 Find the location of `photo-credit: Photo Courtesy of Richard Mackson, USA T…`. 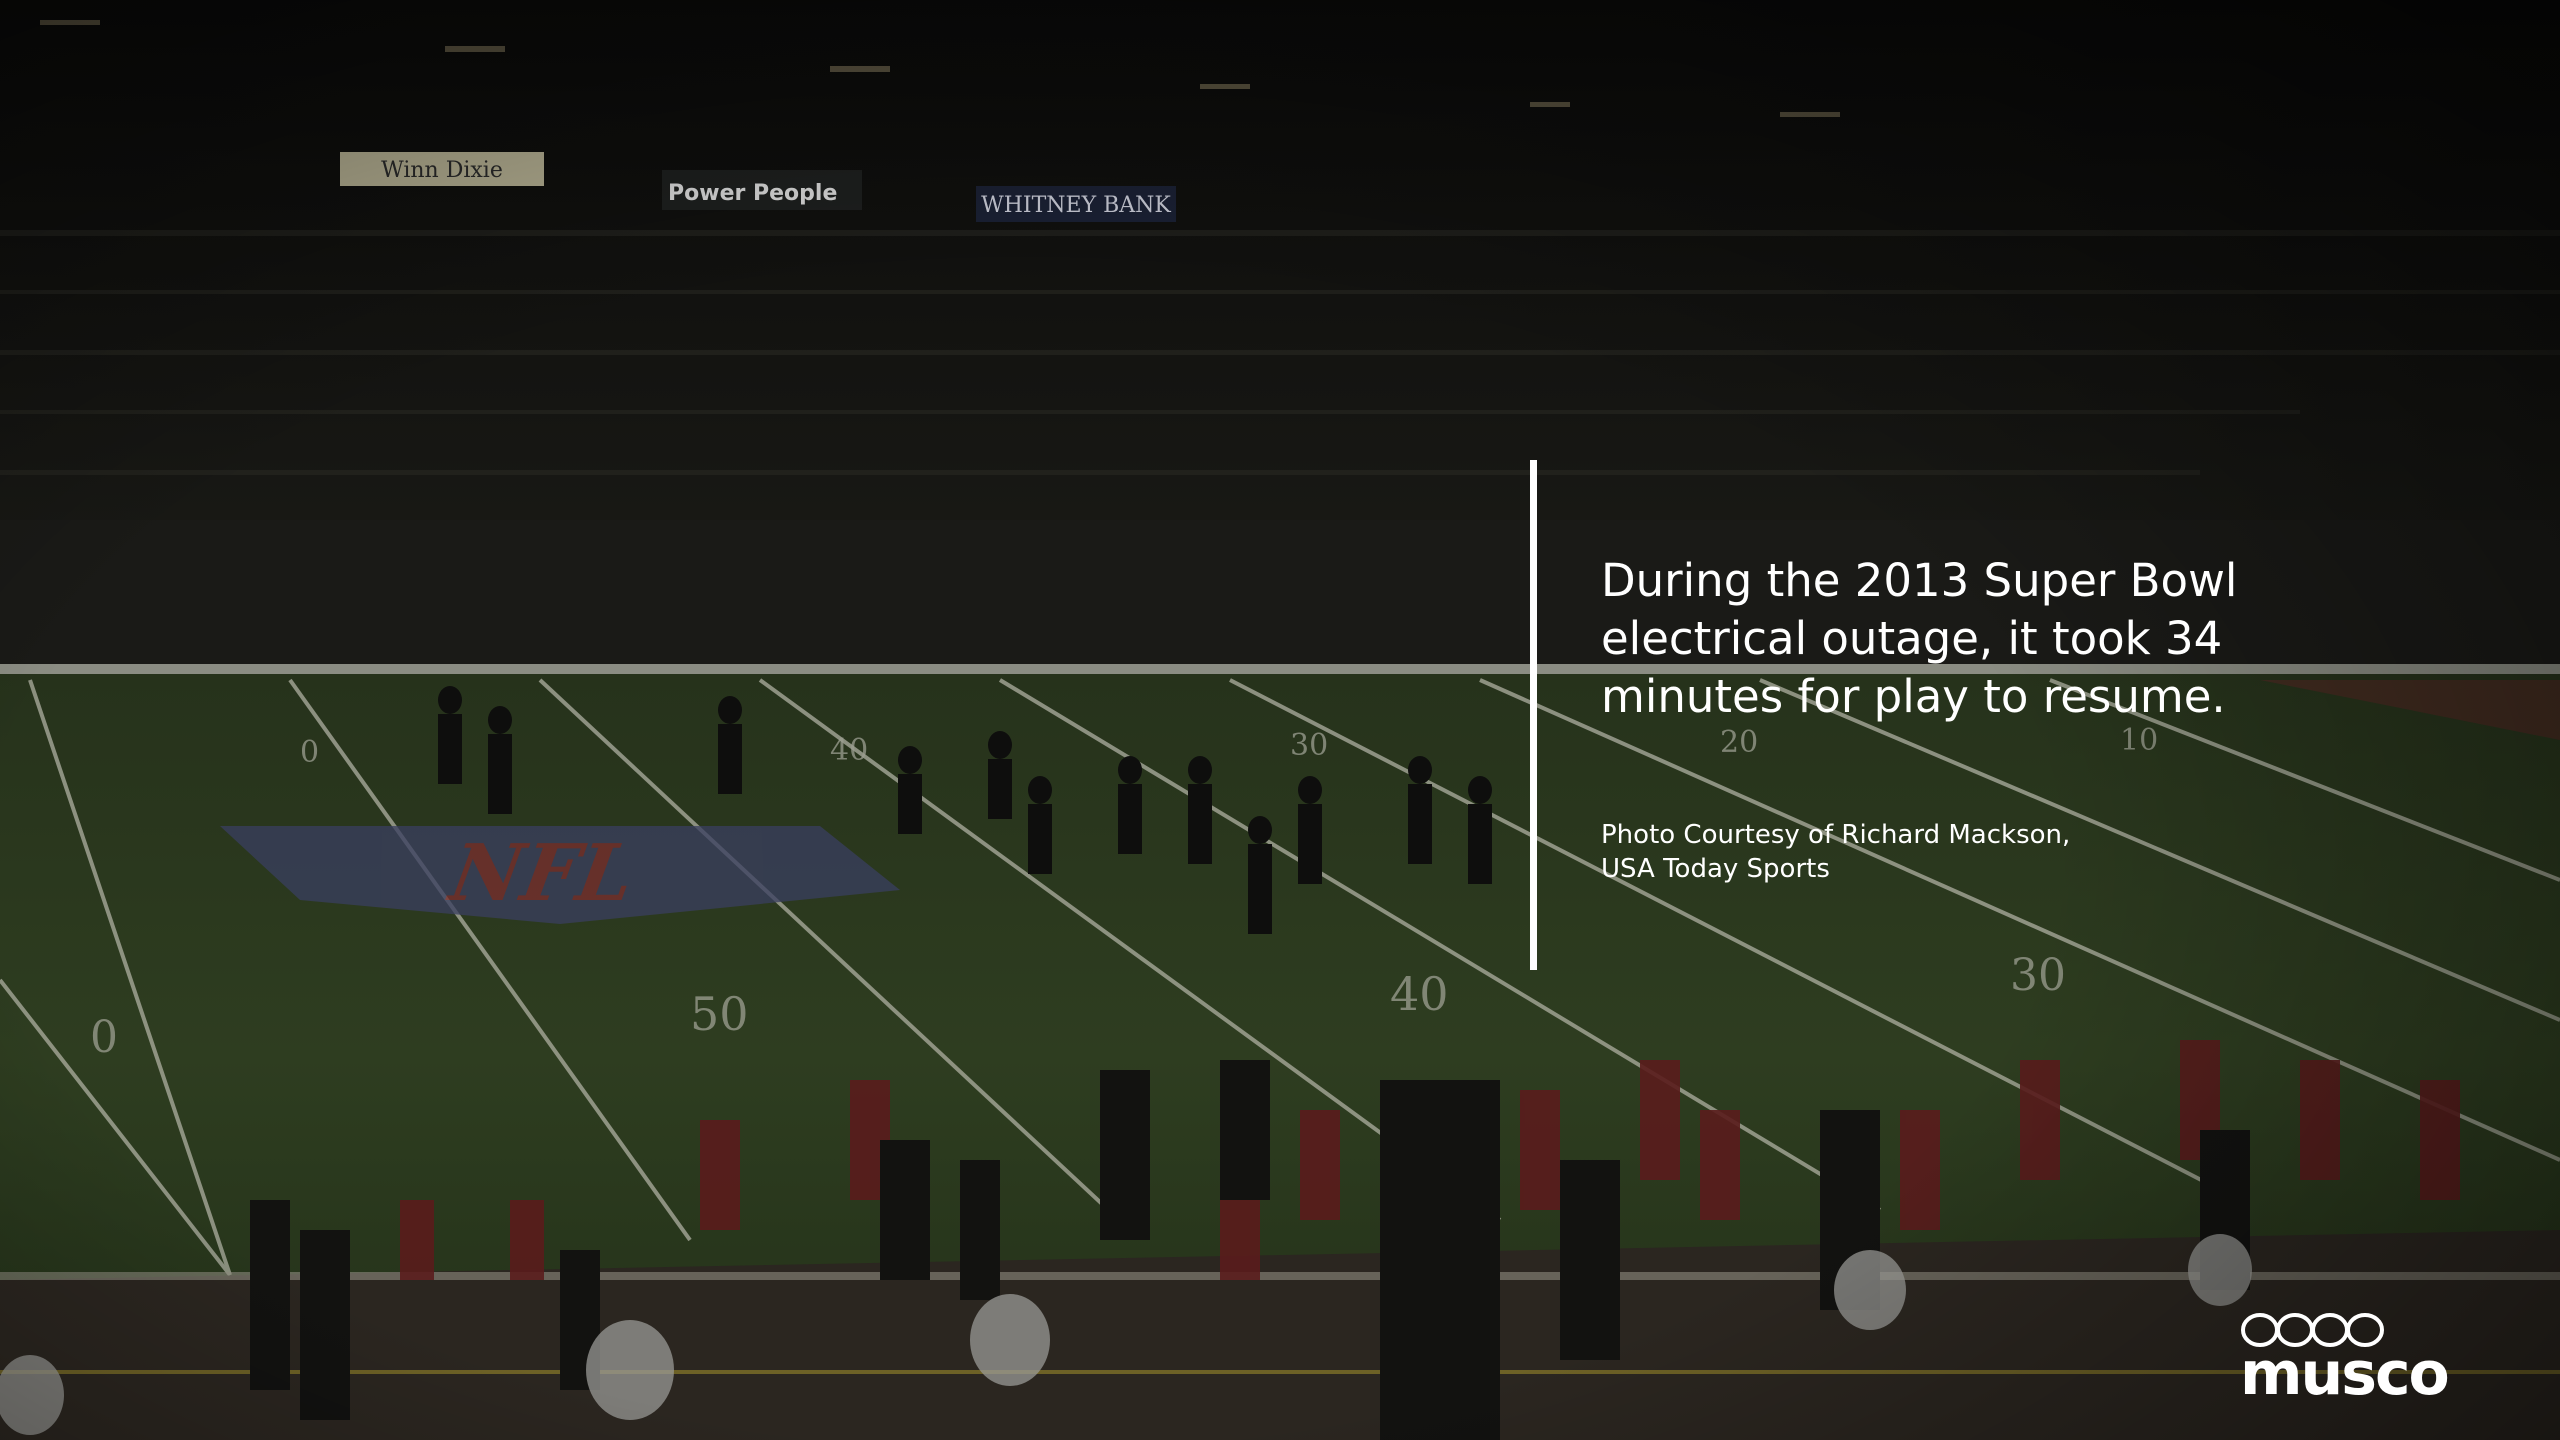

photo-credit: Photo Courtesy of Richard Mackson, USA T… is located at coordinates (1951, 852).